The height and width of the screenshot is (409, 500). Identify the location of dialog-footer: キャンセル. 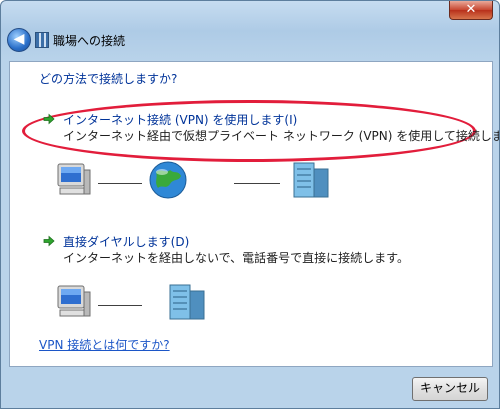
(250, 386).